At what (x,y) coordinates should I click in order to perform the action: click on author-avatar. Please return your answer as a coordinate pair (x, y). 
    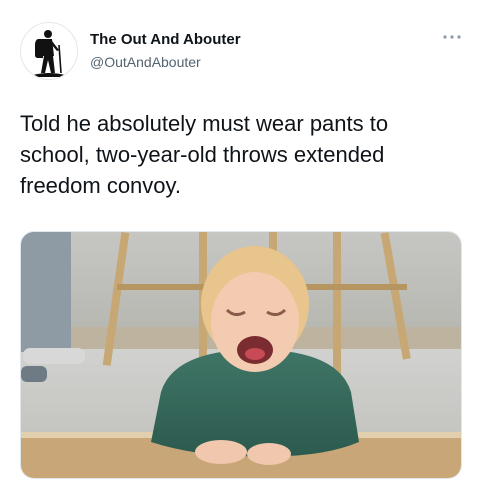
    Looking at the image, I should click on (49, 51).